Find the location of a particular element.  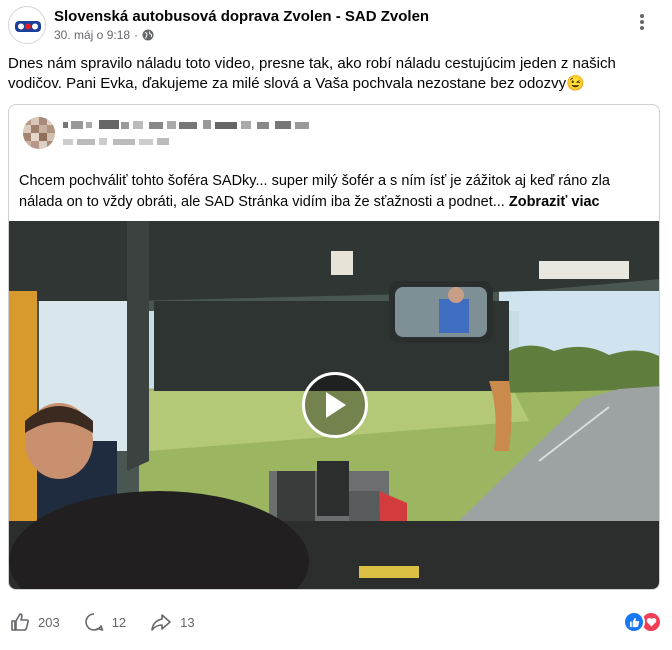

shared-author-avatar is located at coordinates (39, 133).